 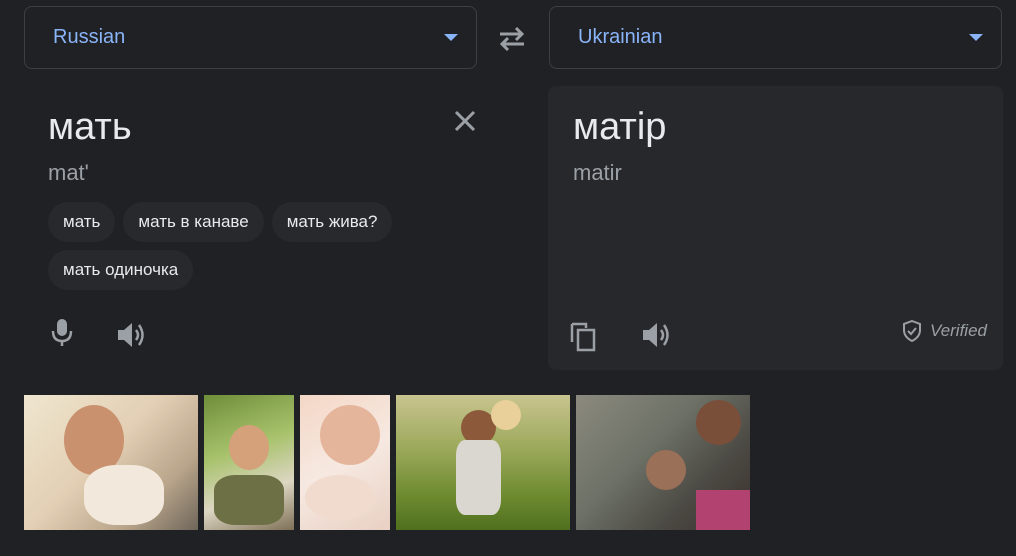 What do you see at coordinates (82, 222) in the screenshot?
I see `suggestion-chip: мать` at bounding box center [82, 222].